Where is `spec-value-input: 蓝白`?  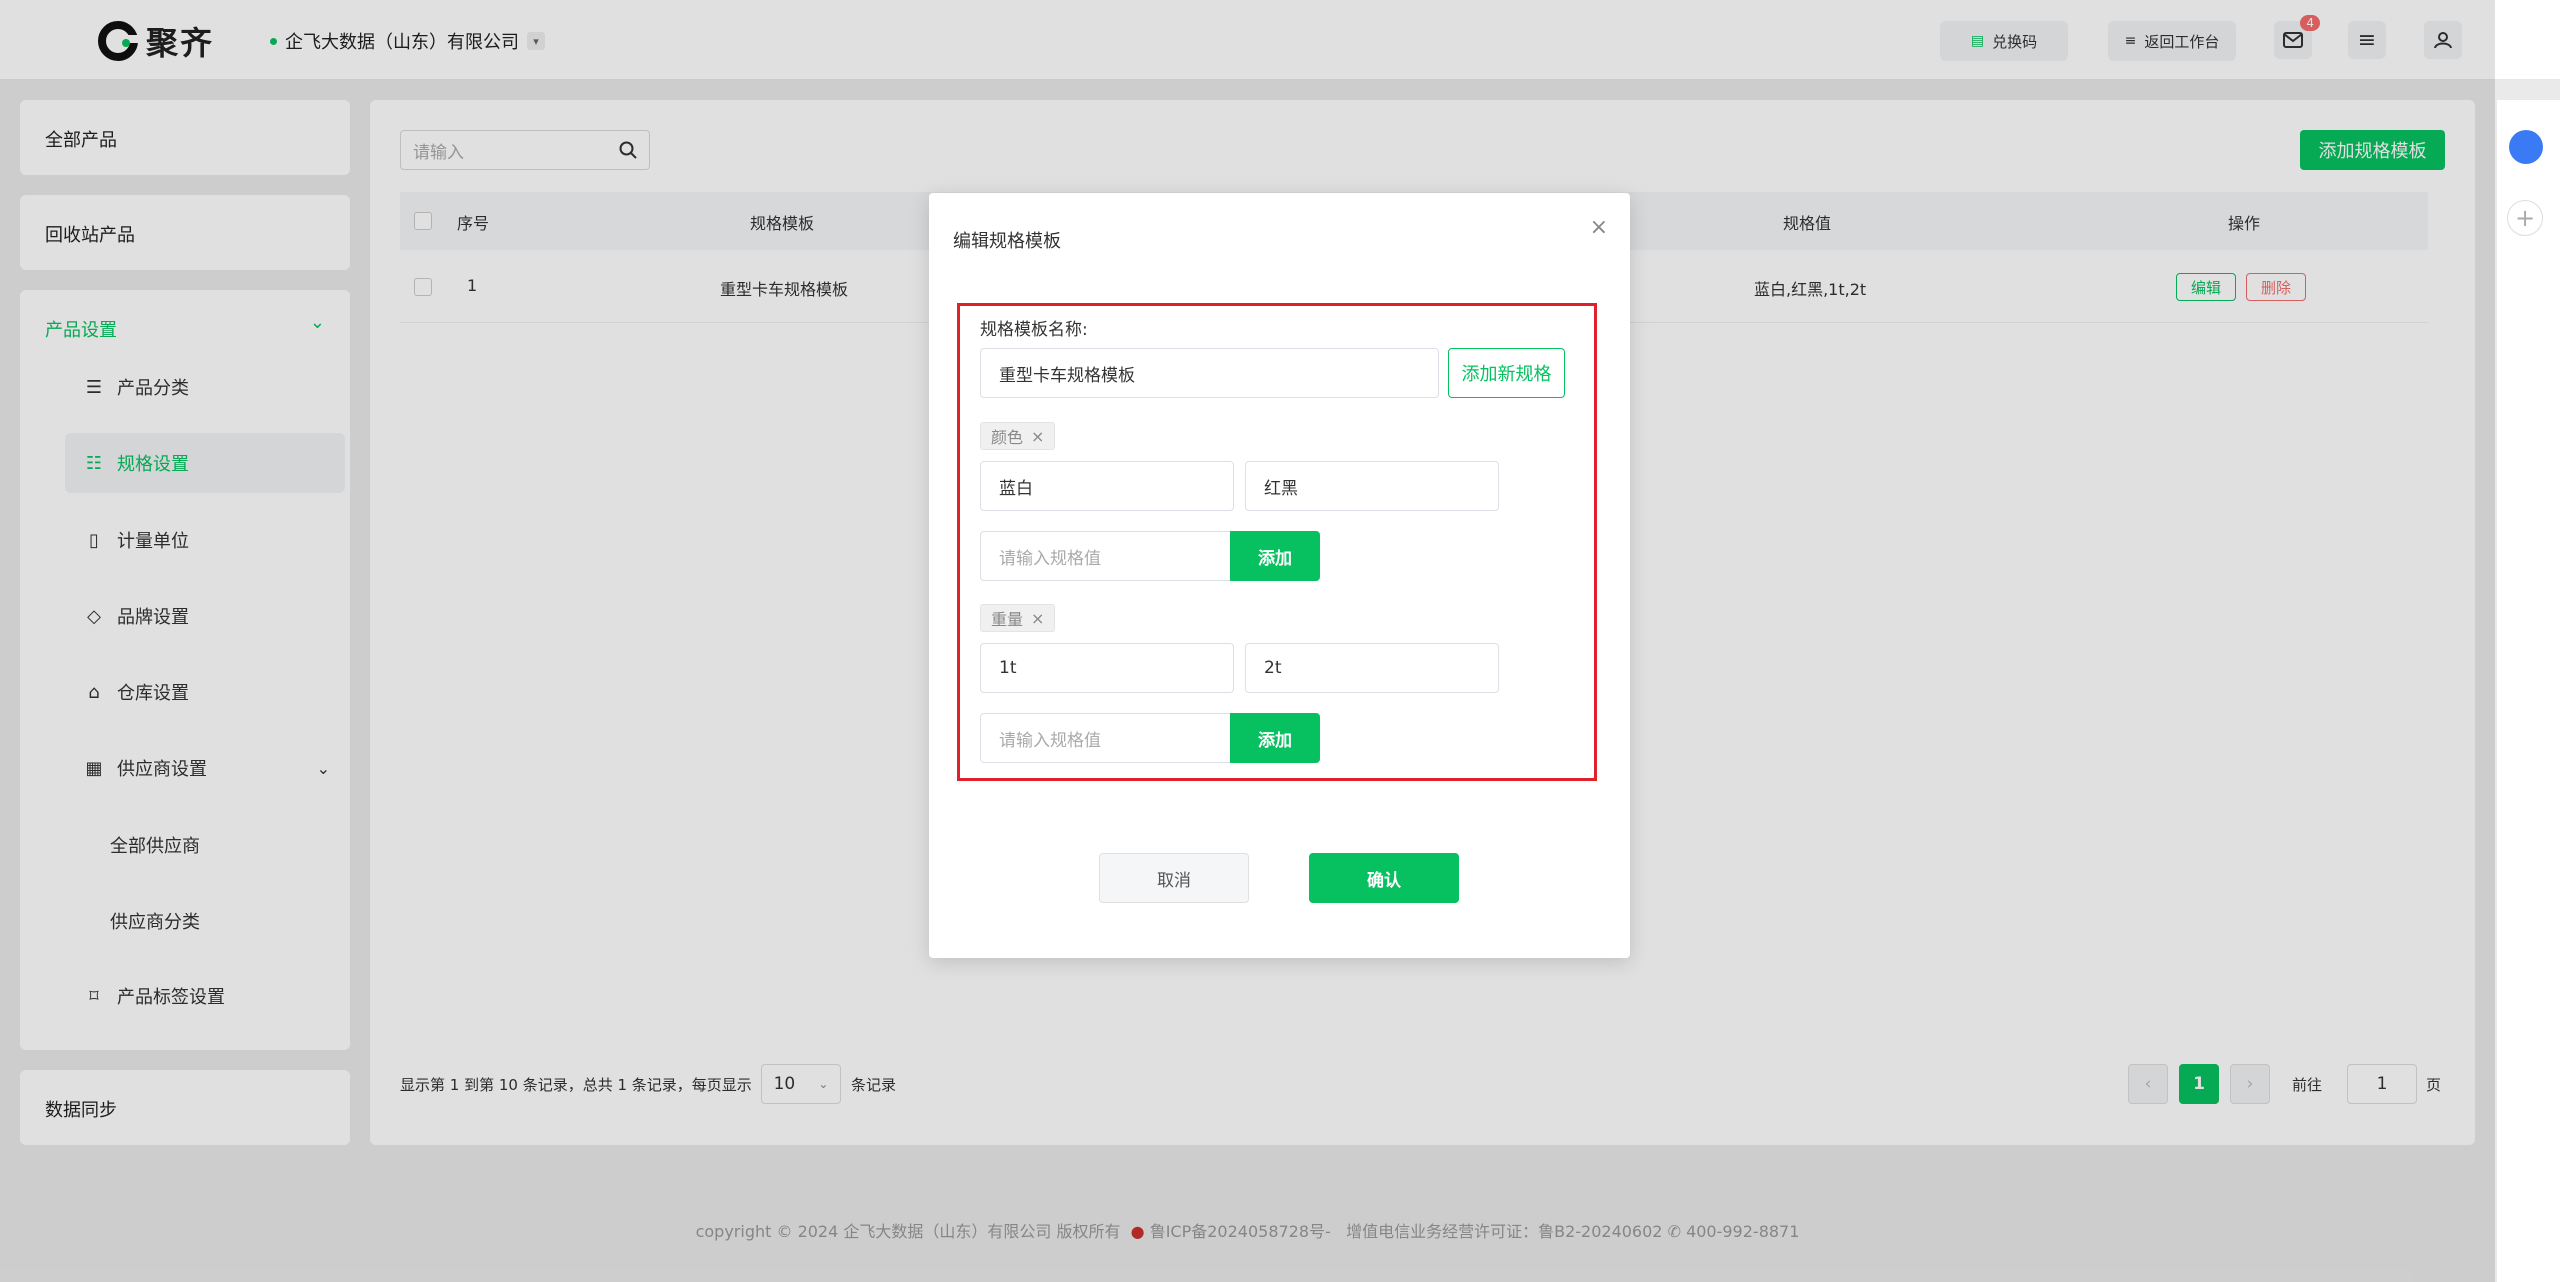 spec-value-input: 蓝白 is located at coordinates (1107, 486).